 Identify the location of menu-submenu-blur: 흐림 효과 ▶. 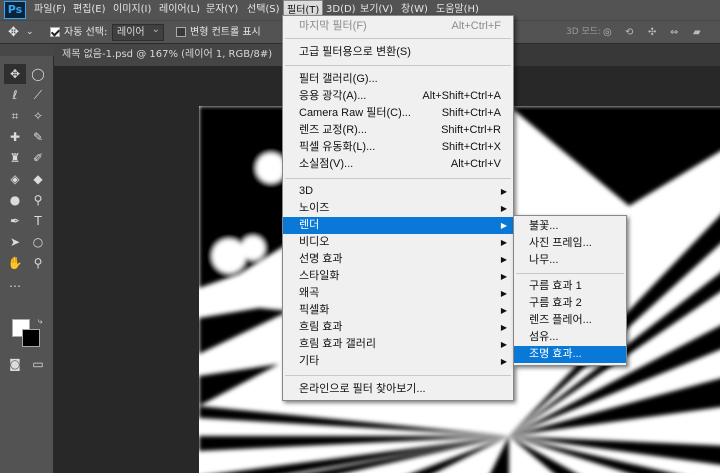
(398, 327).